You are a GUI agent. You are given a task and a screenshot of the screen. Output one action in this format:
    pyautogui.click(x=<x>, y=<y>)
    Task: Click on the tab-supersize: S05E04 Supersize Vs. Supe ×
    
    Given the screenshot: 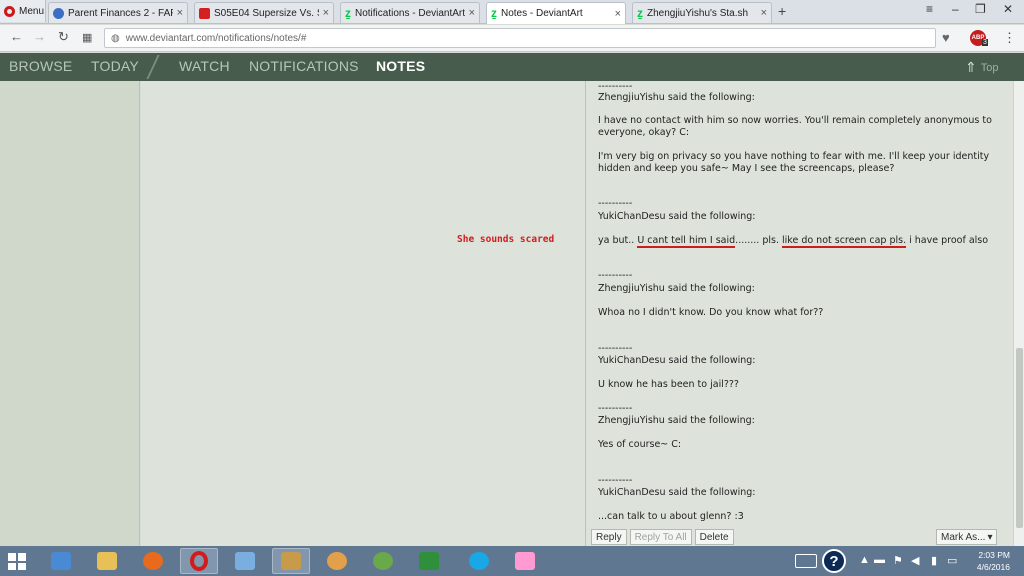 What is the action you would take?
    pyautogui.click(x=264, y=12)
    